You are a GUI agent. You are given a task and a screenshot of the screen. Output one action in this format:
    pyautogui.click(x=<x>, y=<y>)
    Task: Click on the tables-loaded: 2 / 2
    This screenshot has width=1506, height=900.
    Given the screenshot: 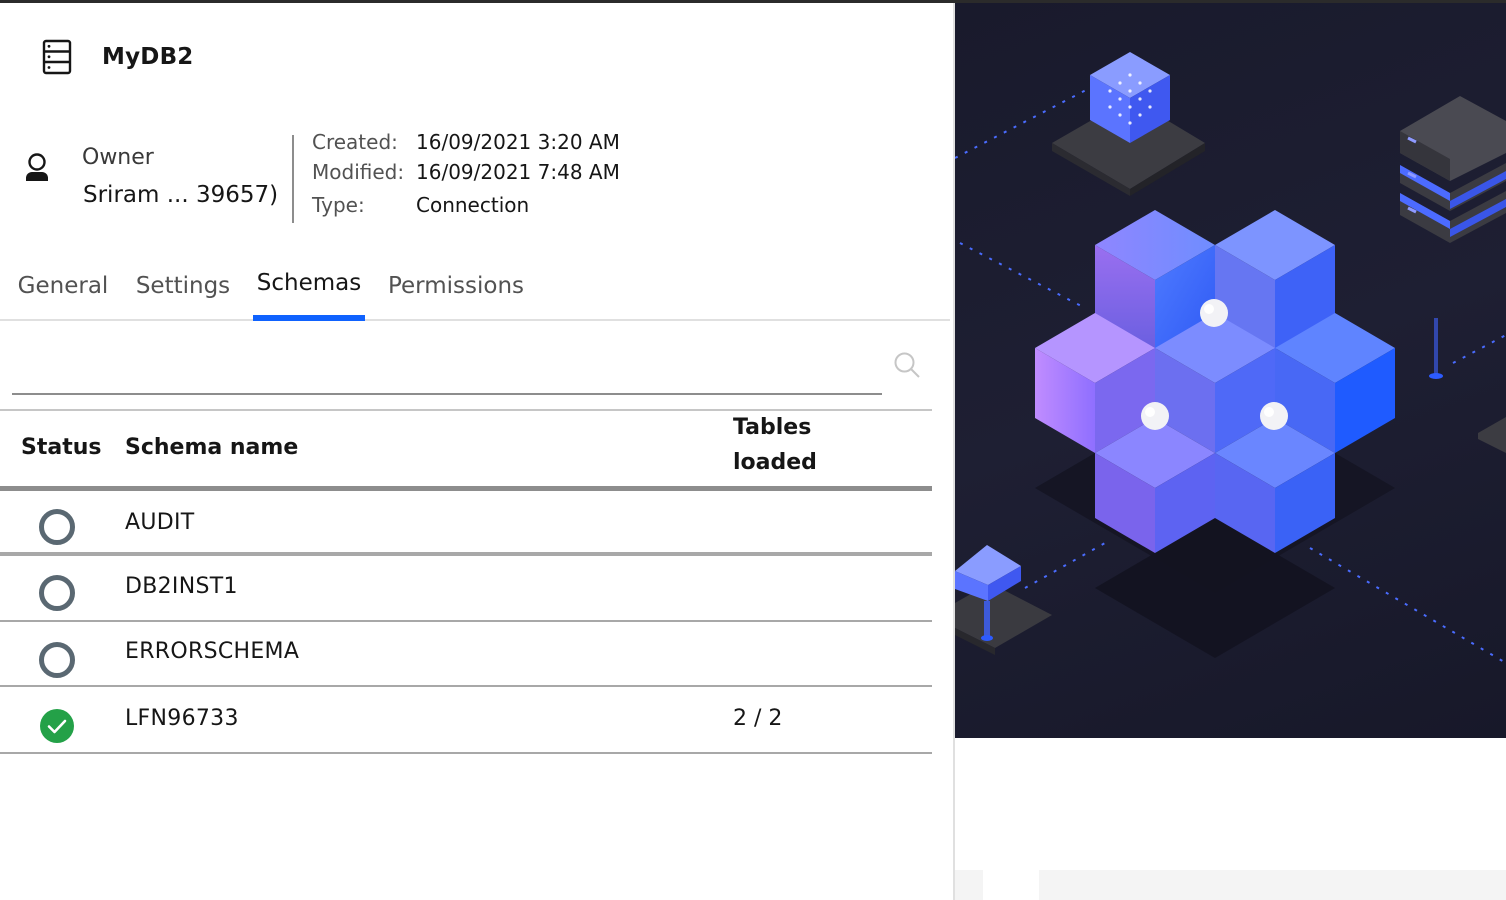 What is the action you would take?
    pyautogui.click(x=758, y=718)
    